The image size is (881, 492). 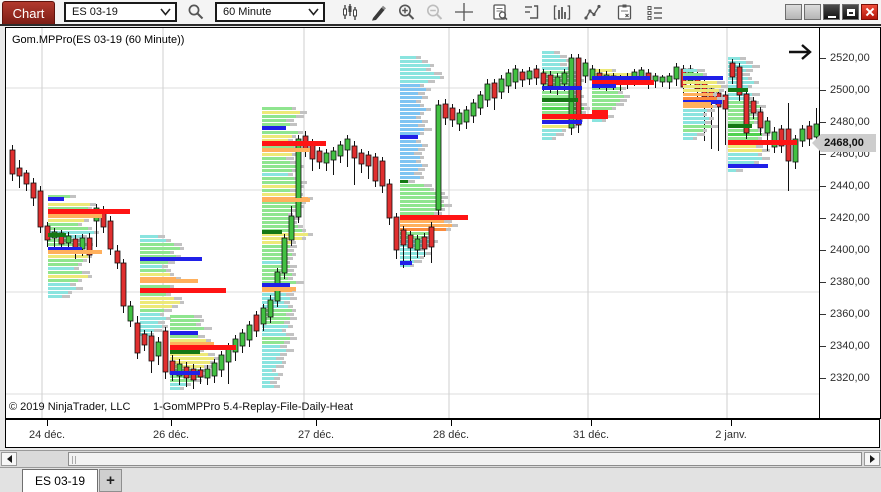 What do you see at coordinates (434, 12) in the screenshot?
I see `zoom-out-icon` at bounding box center [434, 12].